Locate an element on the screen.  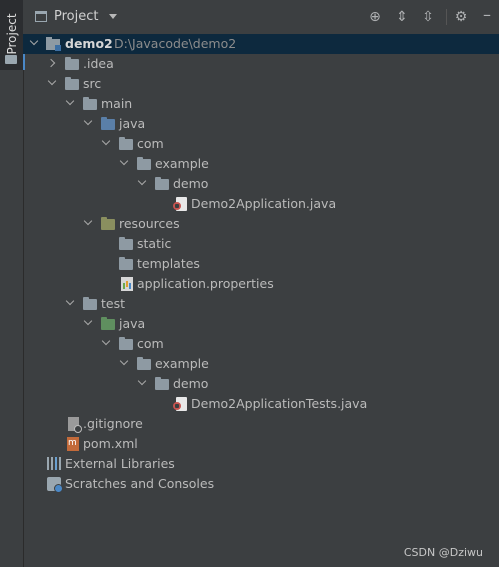
tree-node-test-example: example is located at coordinates (261, 364).